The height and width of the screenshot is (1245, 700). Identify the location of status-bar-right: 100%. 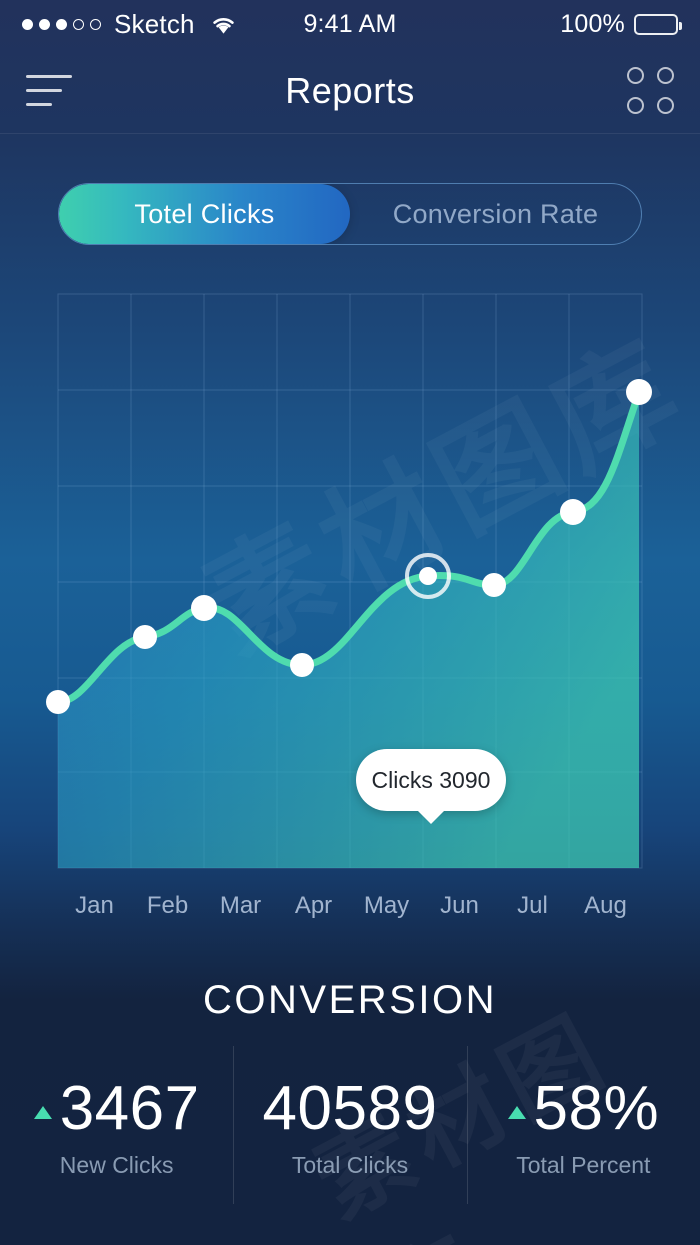
(621, 24).